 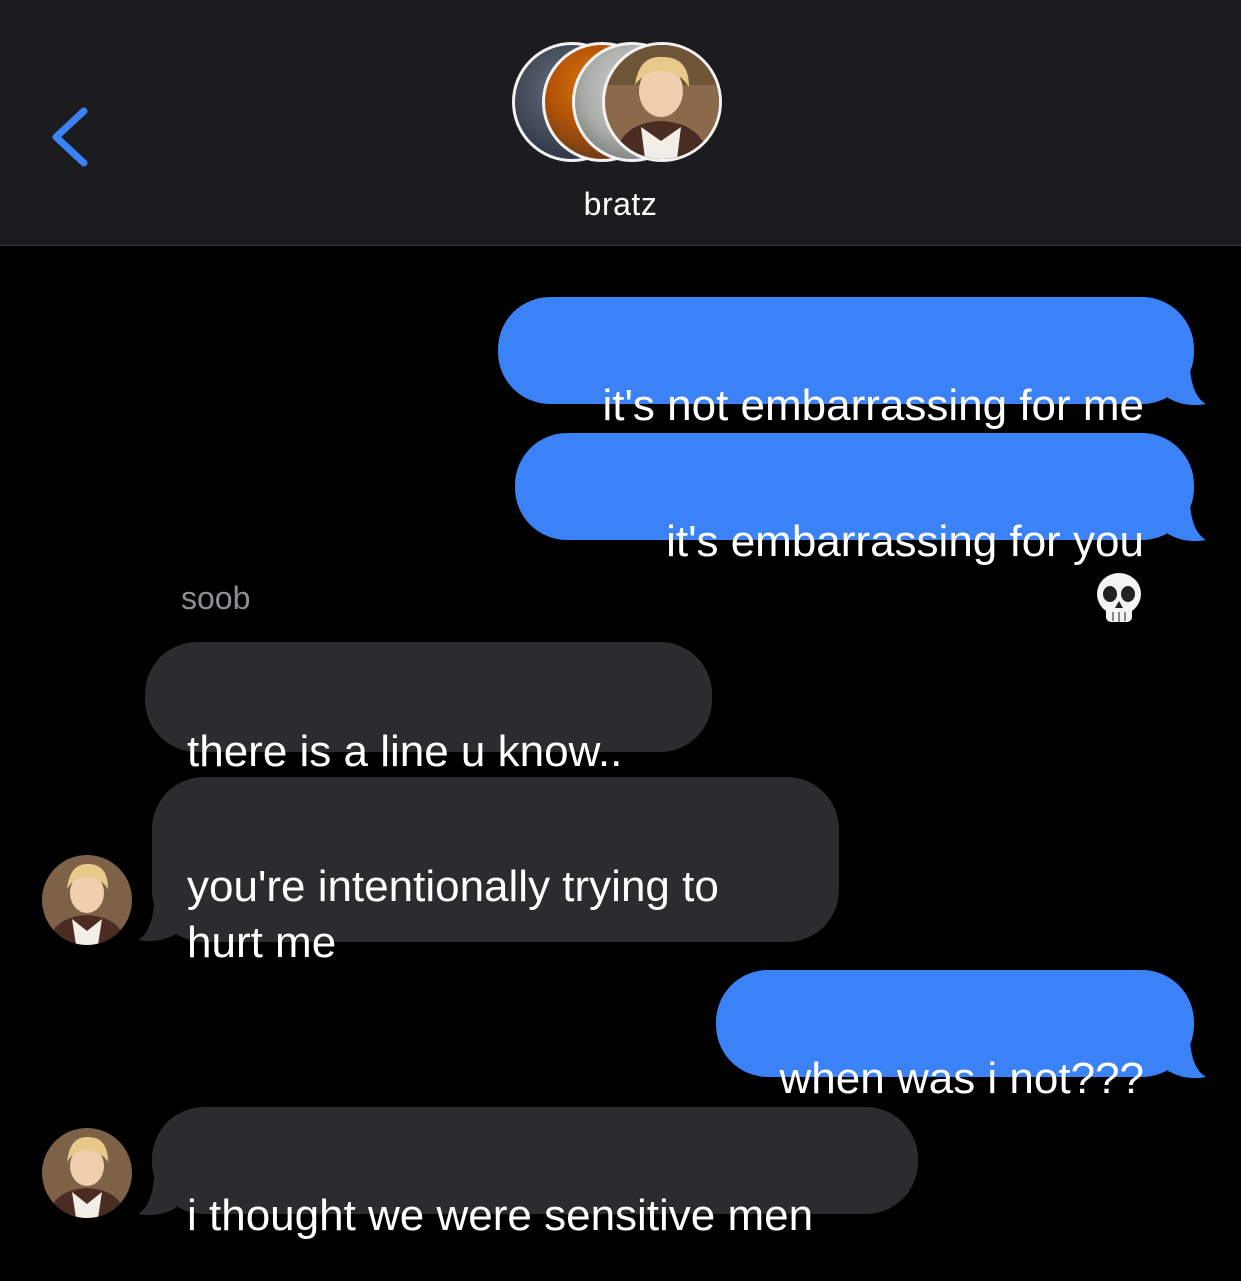 I want to click on group-avatar-stack, so click(x=622, y=106).